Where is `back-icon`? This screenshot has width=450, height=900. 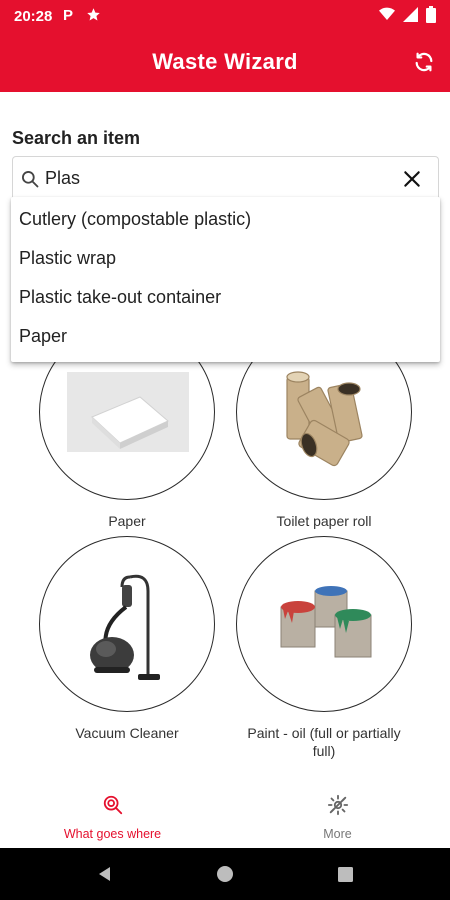
back-icon is located at coordinates (105, 874).